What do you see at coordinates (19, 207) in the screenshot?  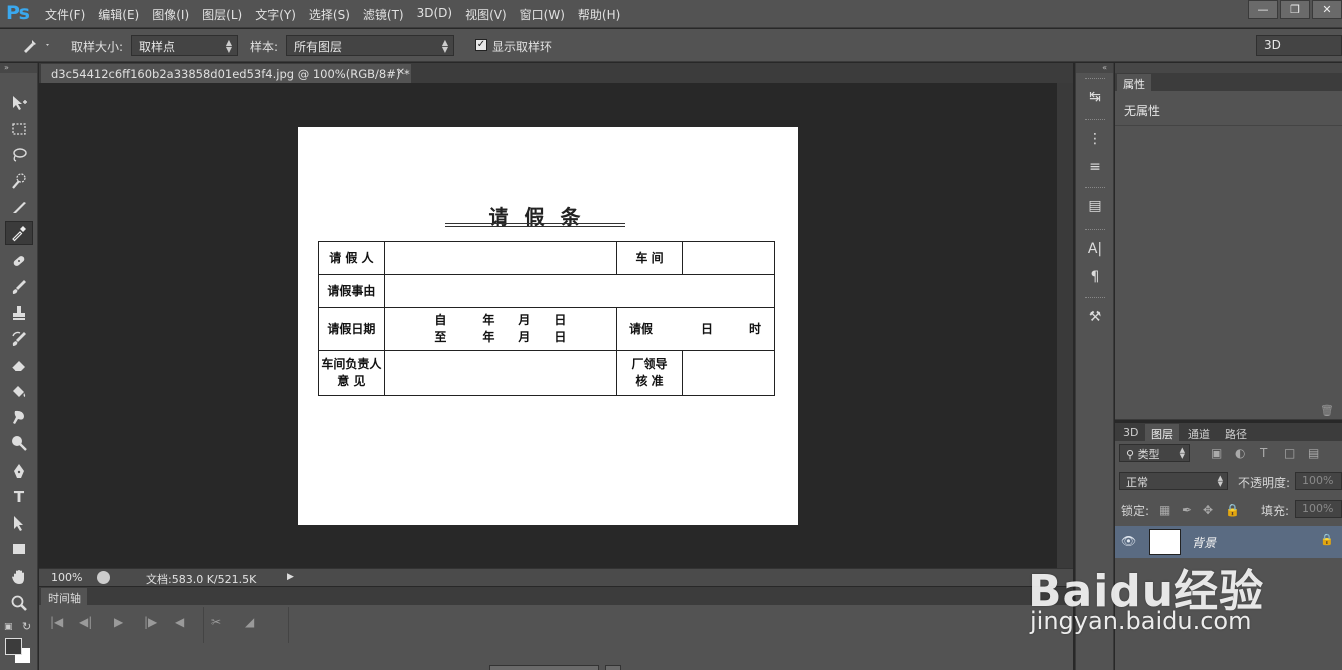 I see `crop-tool` at bounding box center [19, 207].